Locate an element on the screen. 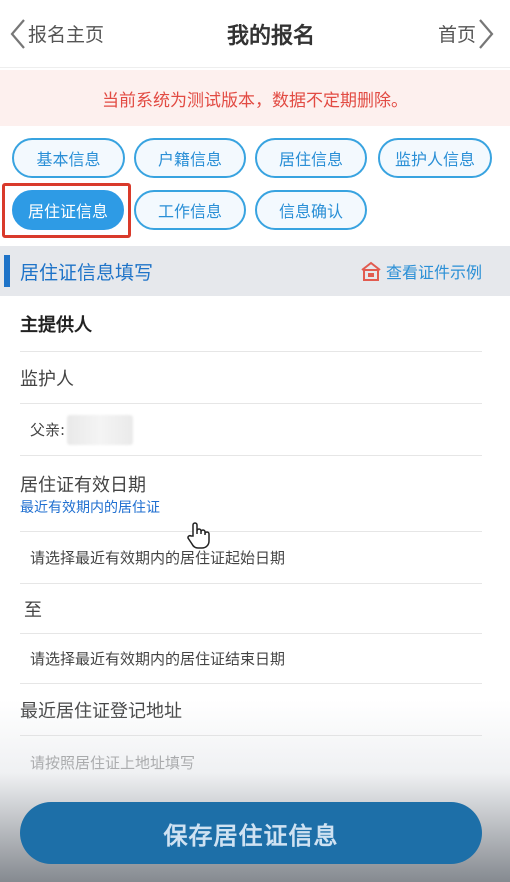 This screenshot has width=510, height=882. home-link-label: 首页 is located at coordinates (456, 35).